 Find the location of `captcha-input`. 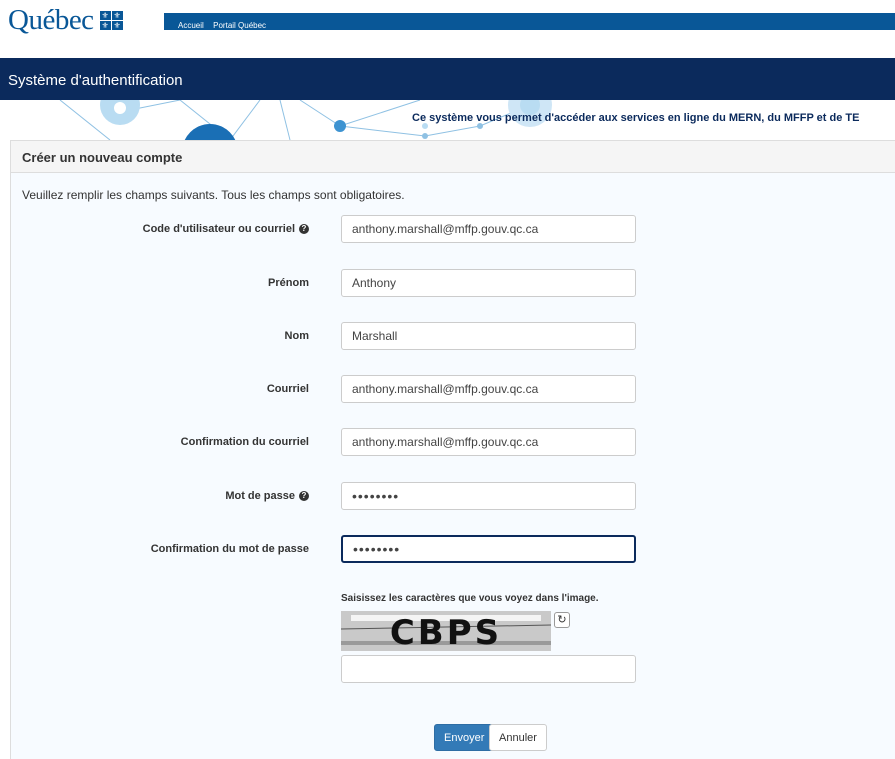

captcha-input is located at coordinates (488, 669).